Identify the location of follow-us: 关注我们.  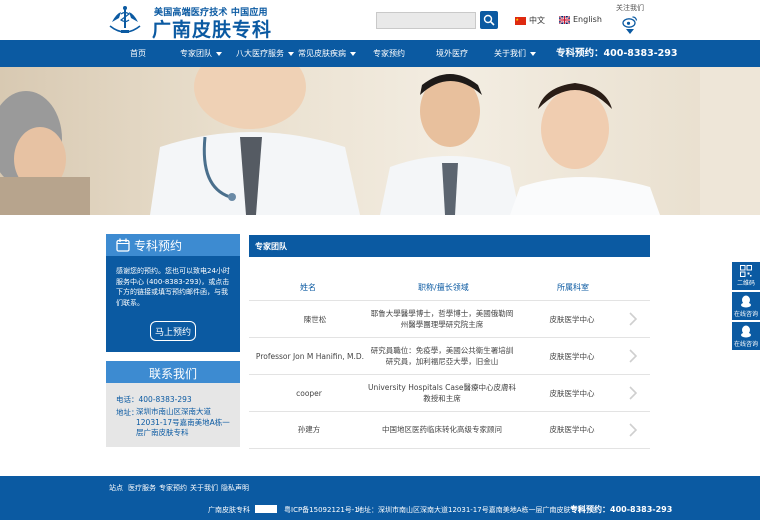
(630, 18).